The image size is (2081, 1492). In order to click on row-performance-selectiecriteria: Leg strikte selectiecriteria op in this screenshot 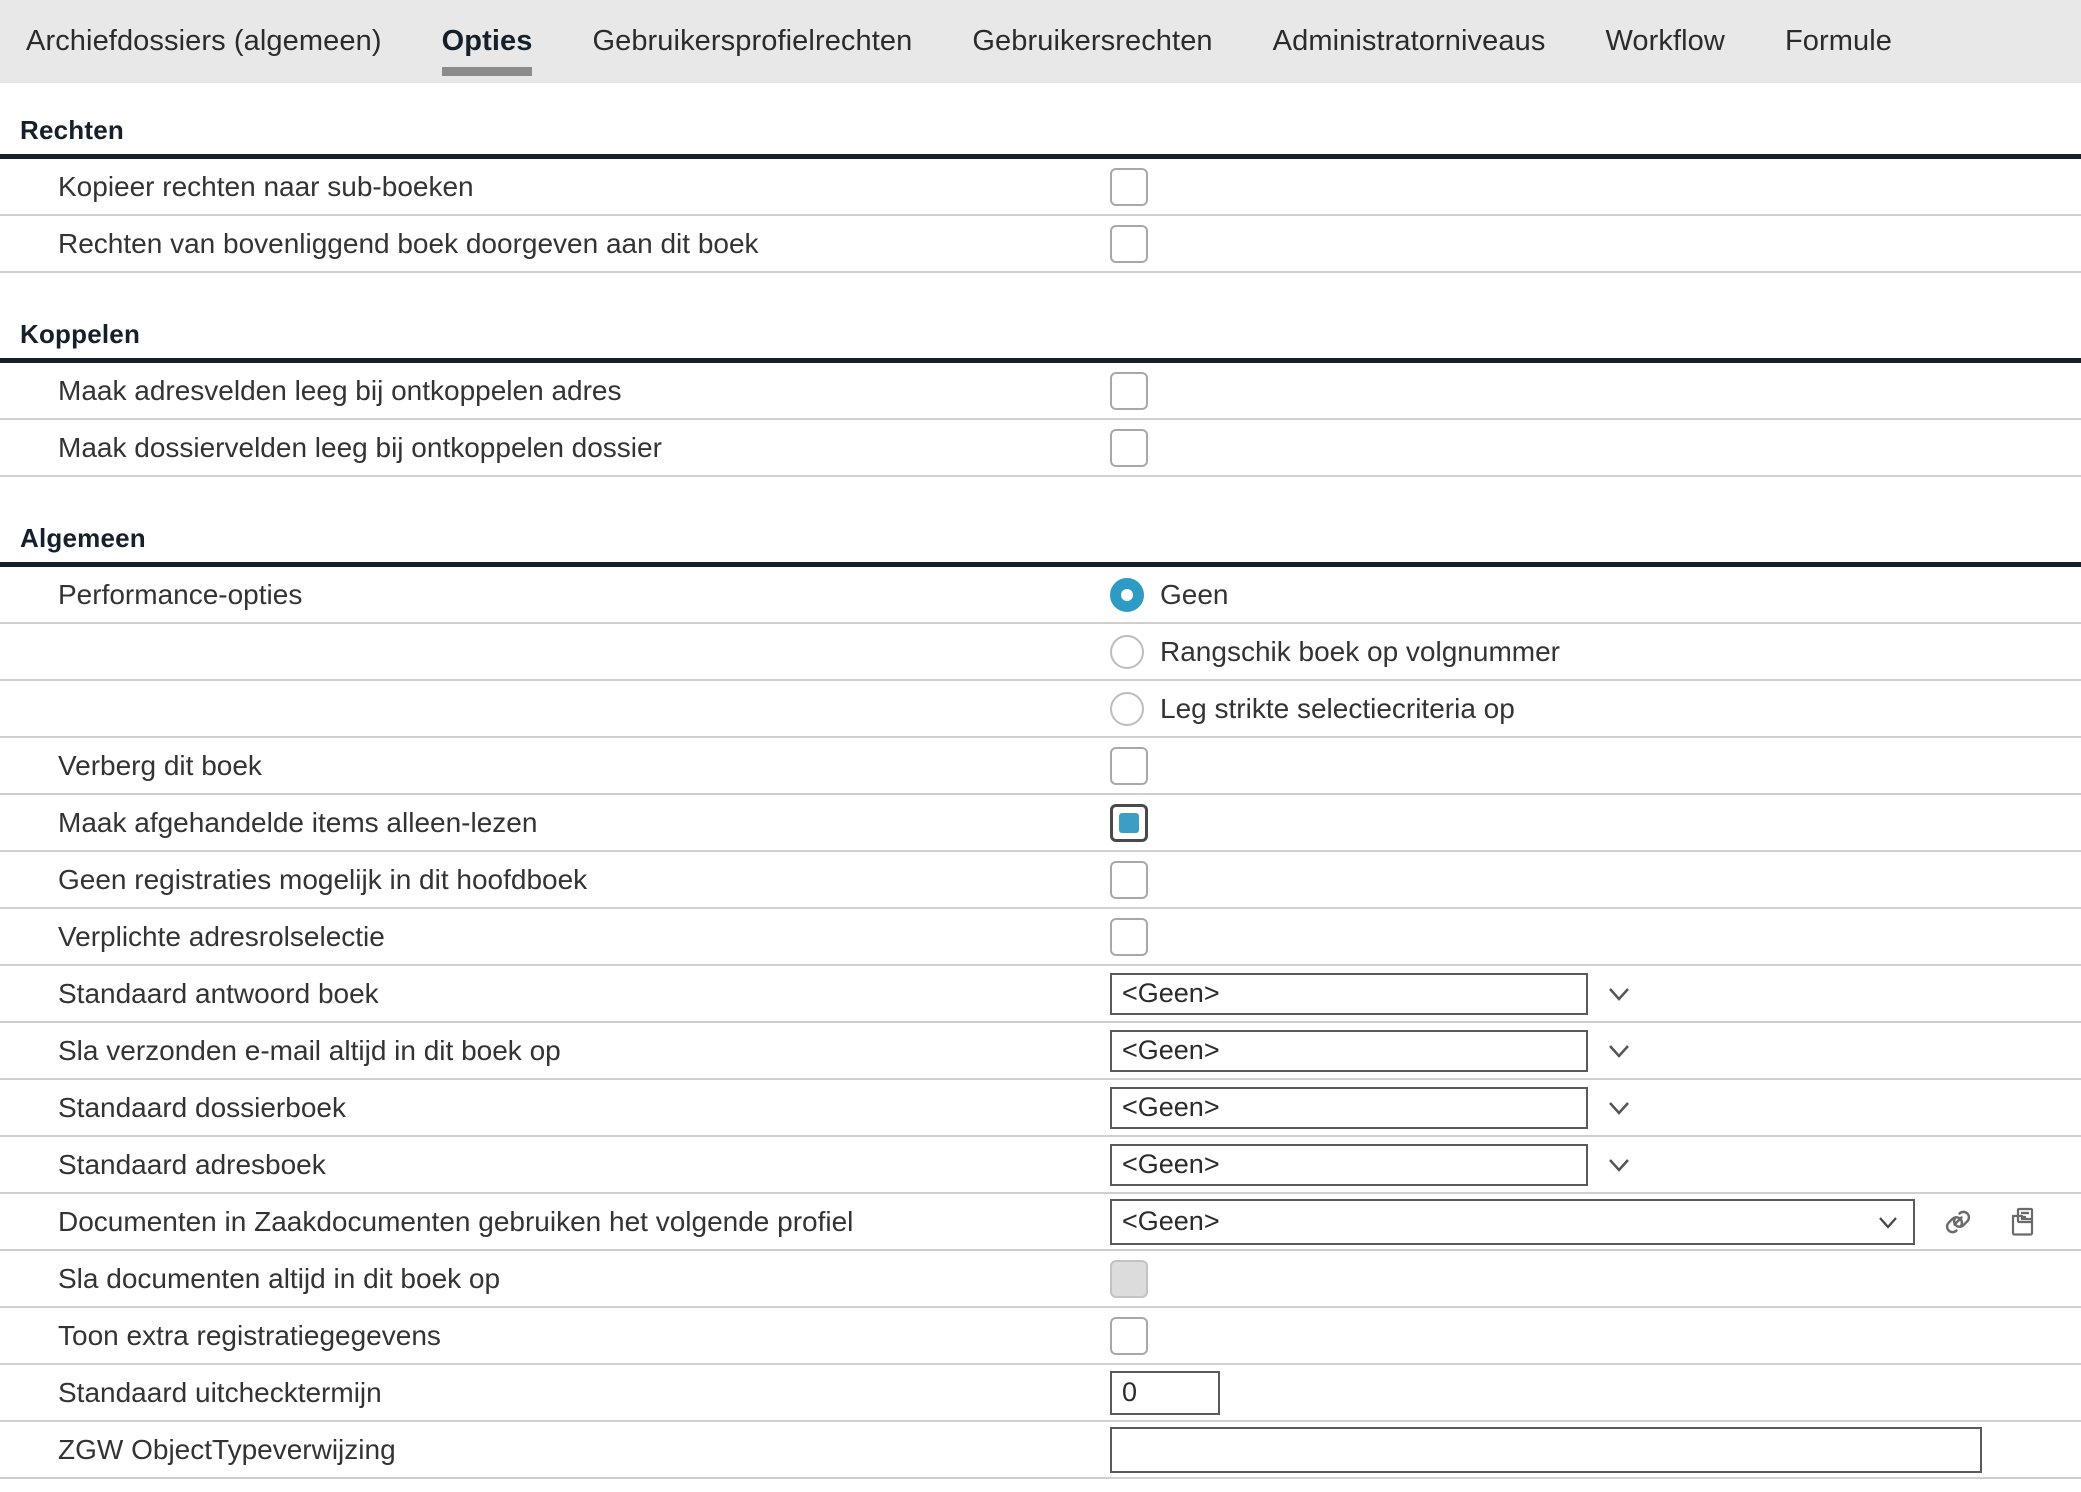, I will do `click(1040, 709)`.